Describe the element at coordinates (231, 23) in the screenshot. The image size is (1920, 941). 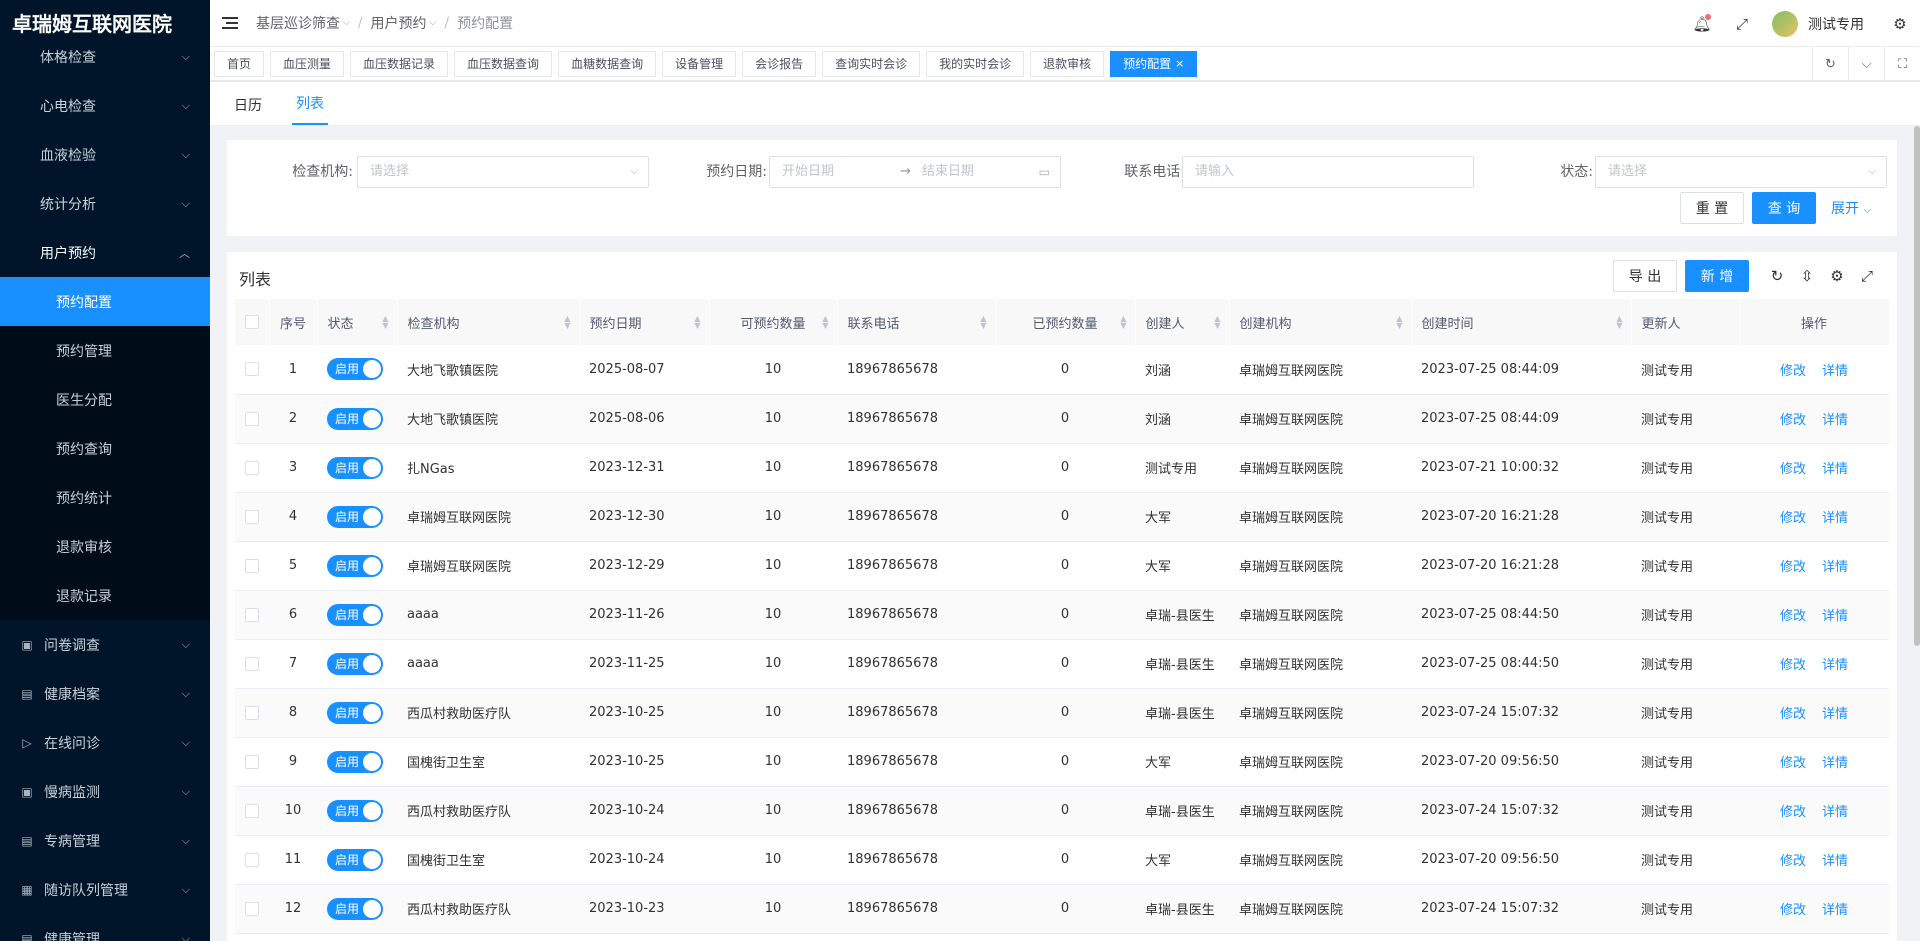
I see `menu-toggle-icon` at that location.